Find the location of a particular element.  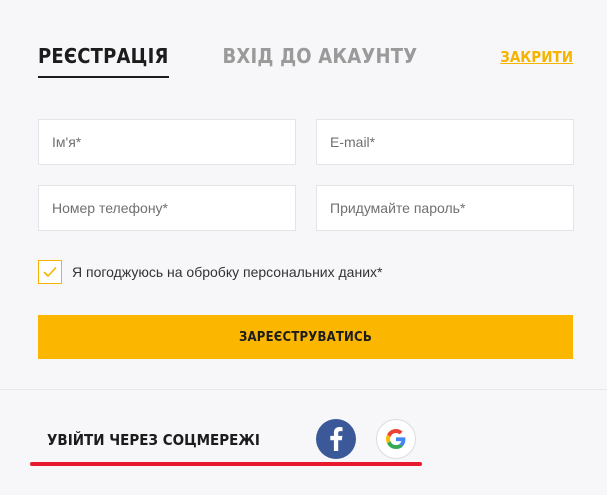

facebook-icon is located at coordinates (336, 439).